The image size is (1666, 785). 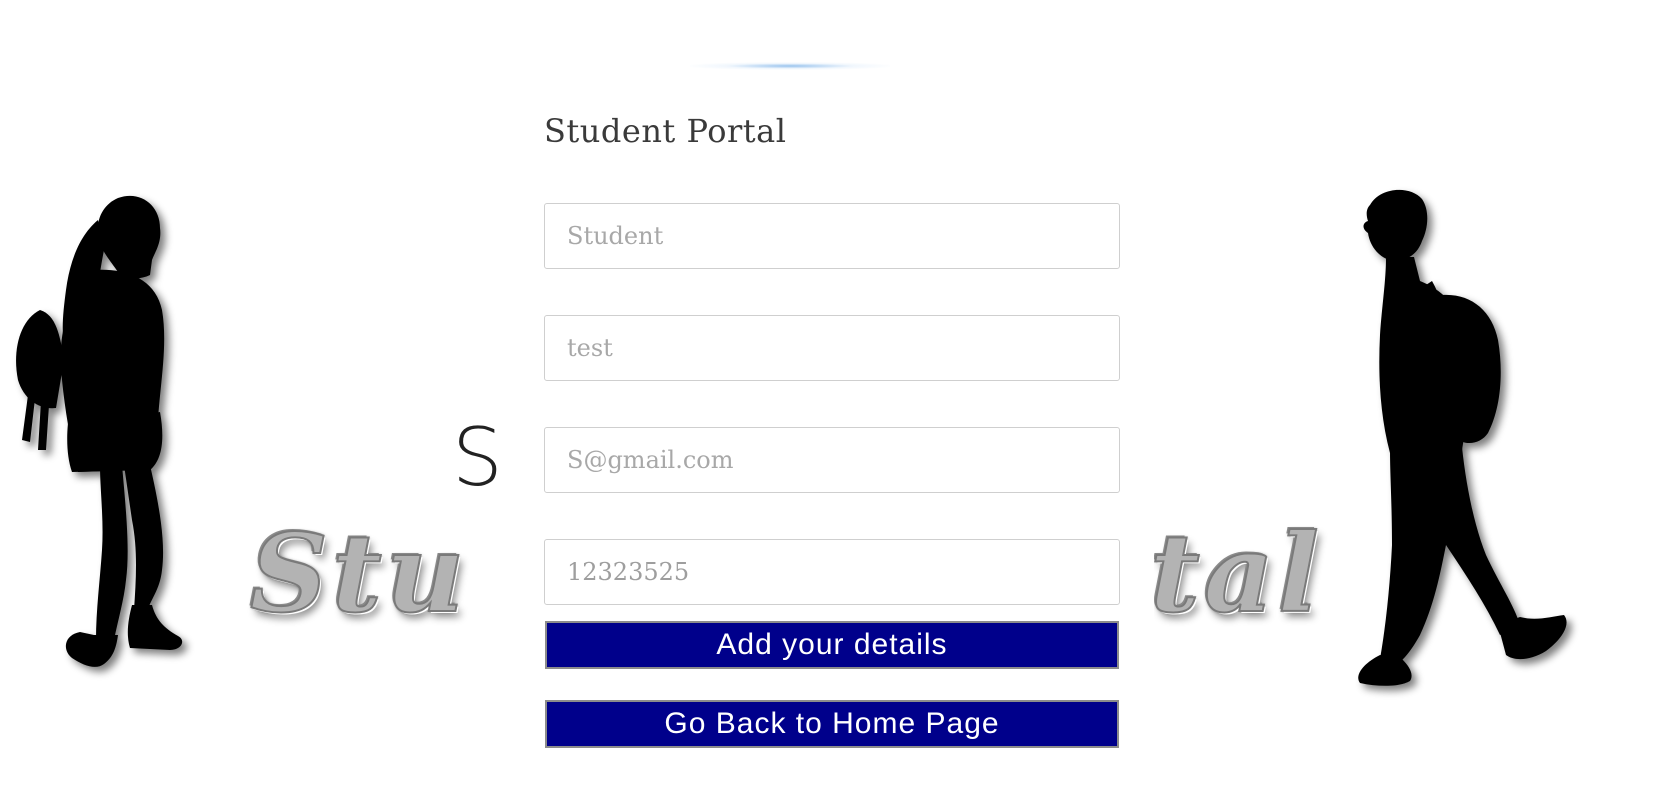 I want to click on home-page-button: Go Back to Home Page, so click(x=832, y=724).